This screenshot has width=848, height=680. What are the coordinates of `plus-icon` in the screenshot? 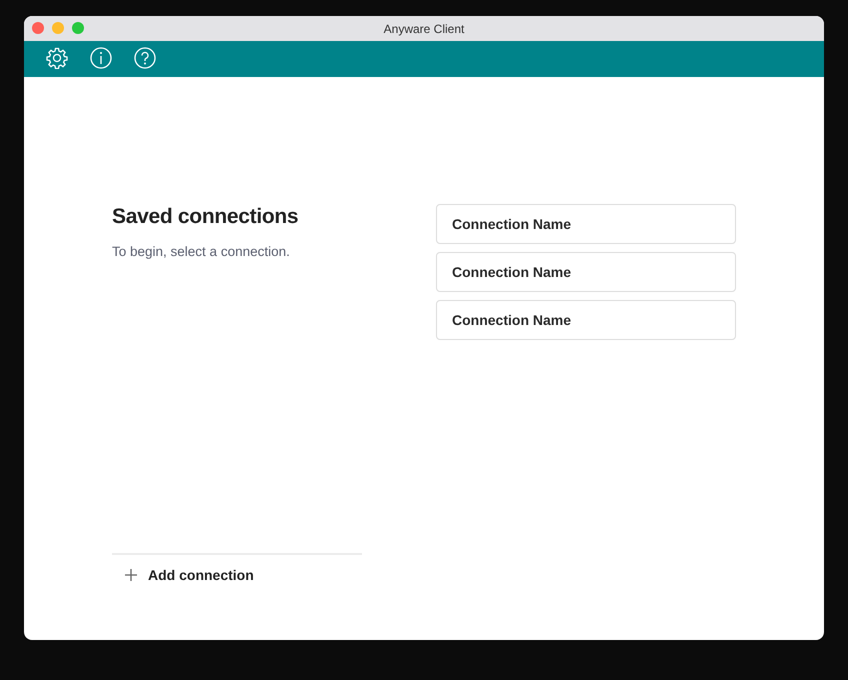 It's located at (131, 575).